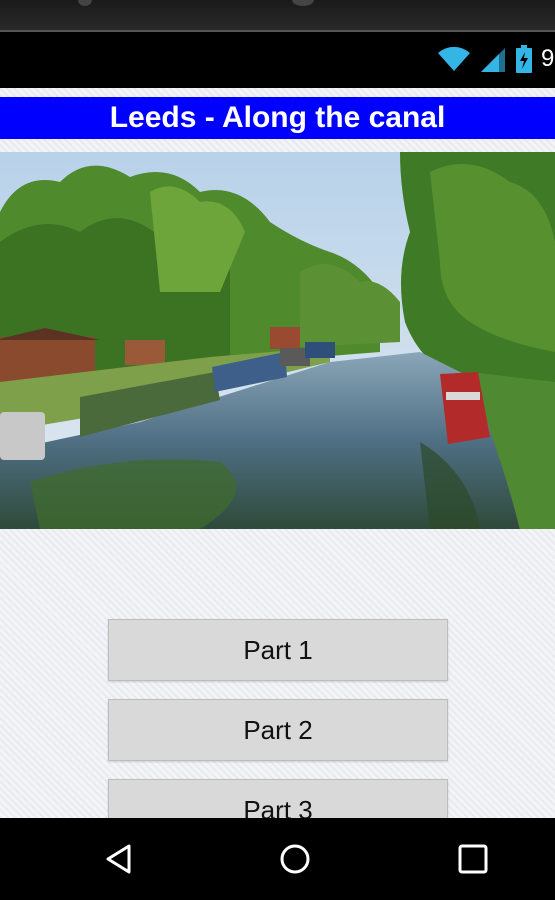  What do you see at coordinates (523, 59) in the screenshot?
I see `battery-icon` at bounding box center [523, 59].